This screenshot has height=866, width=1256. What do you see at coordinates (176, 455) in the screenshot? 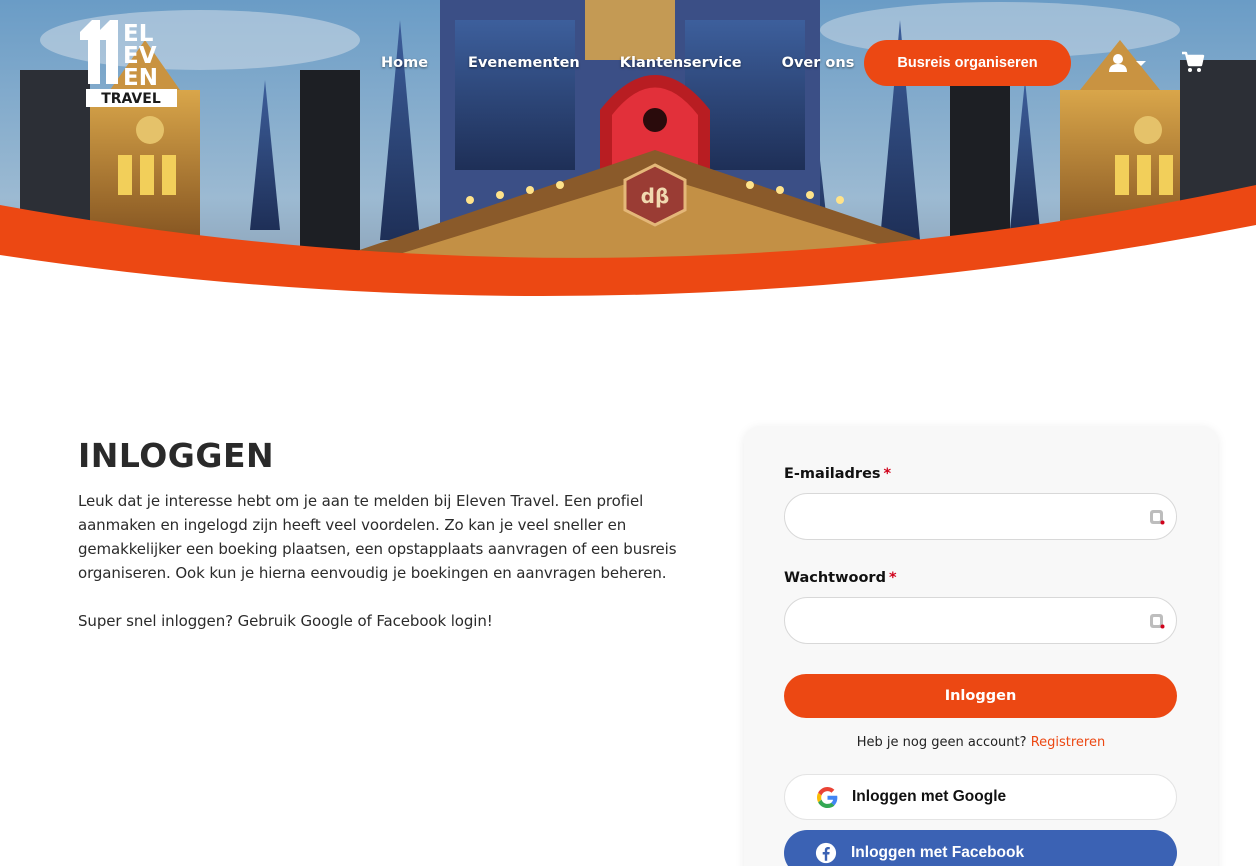
I see `page-title: INLOGGEN` at bounding box center [176, 455].